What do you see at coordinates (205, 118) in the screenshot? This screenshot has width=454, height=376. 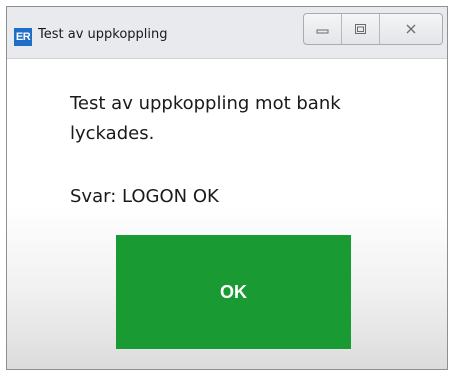 I see `result-message: Test av uppkoppling mot bank lyckades.` at bounding box center [205, 118].